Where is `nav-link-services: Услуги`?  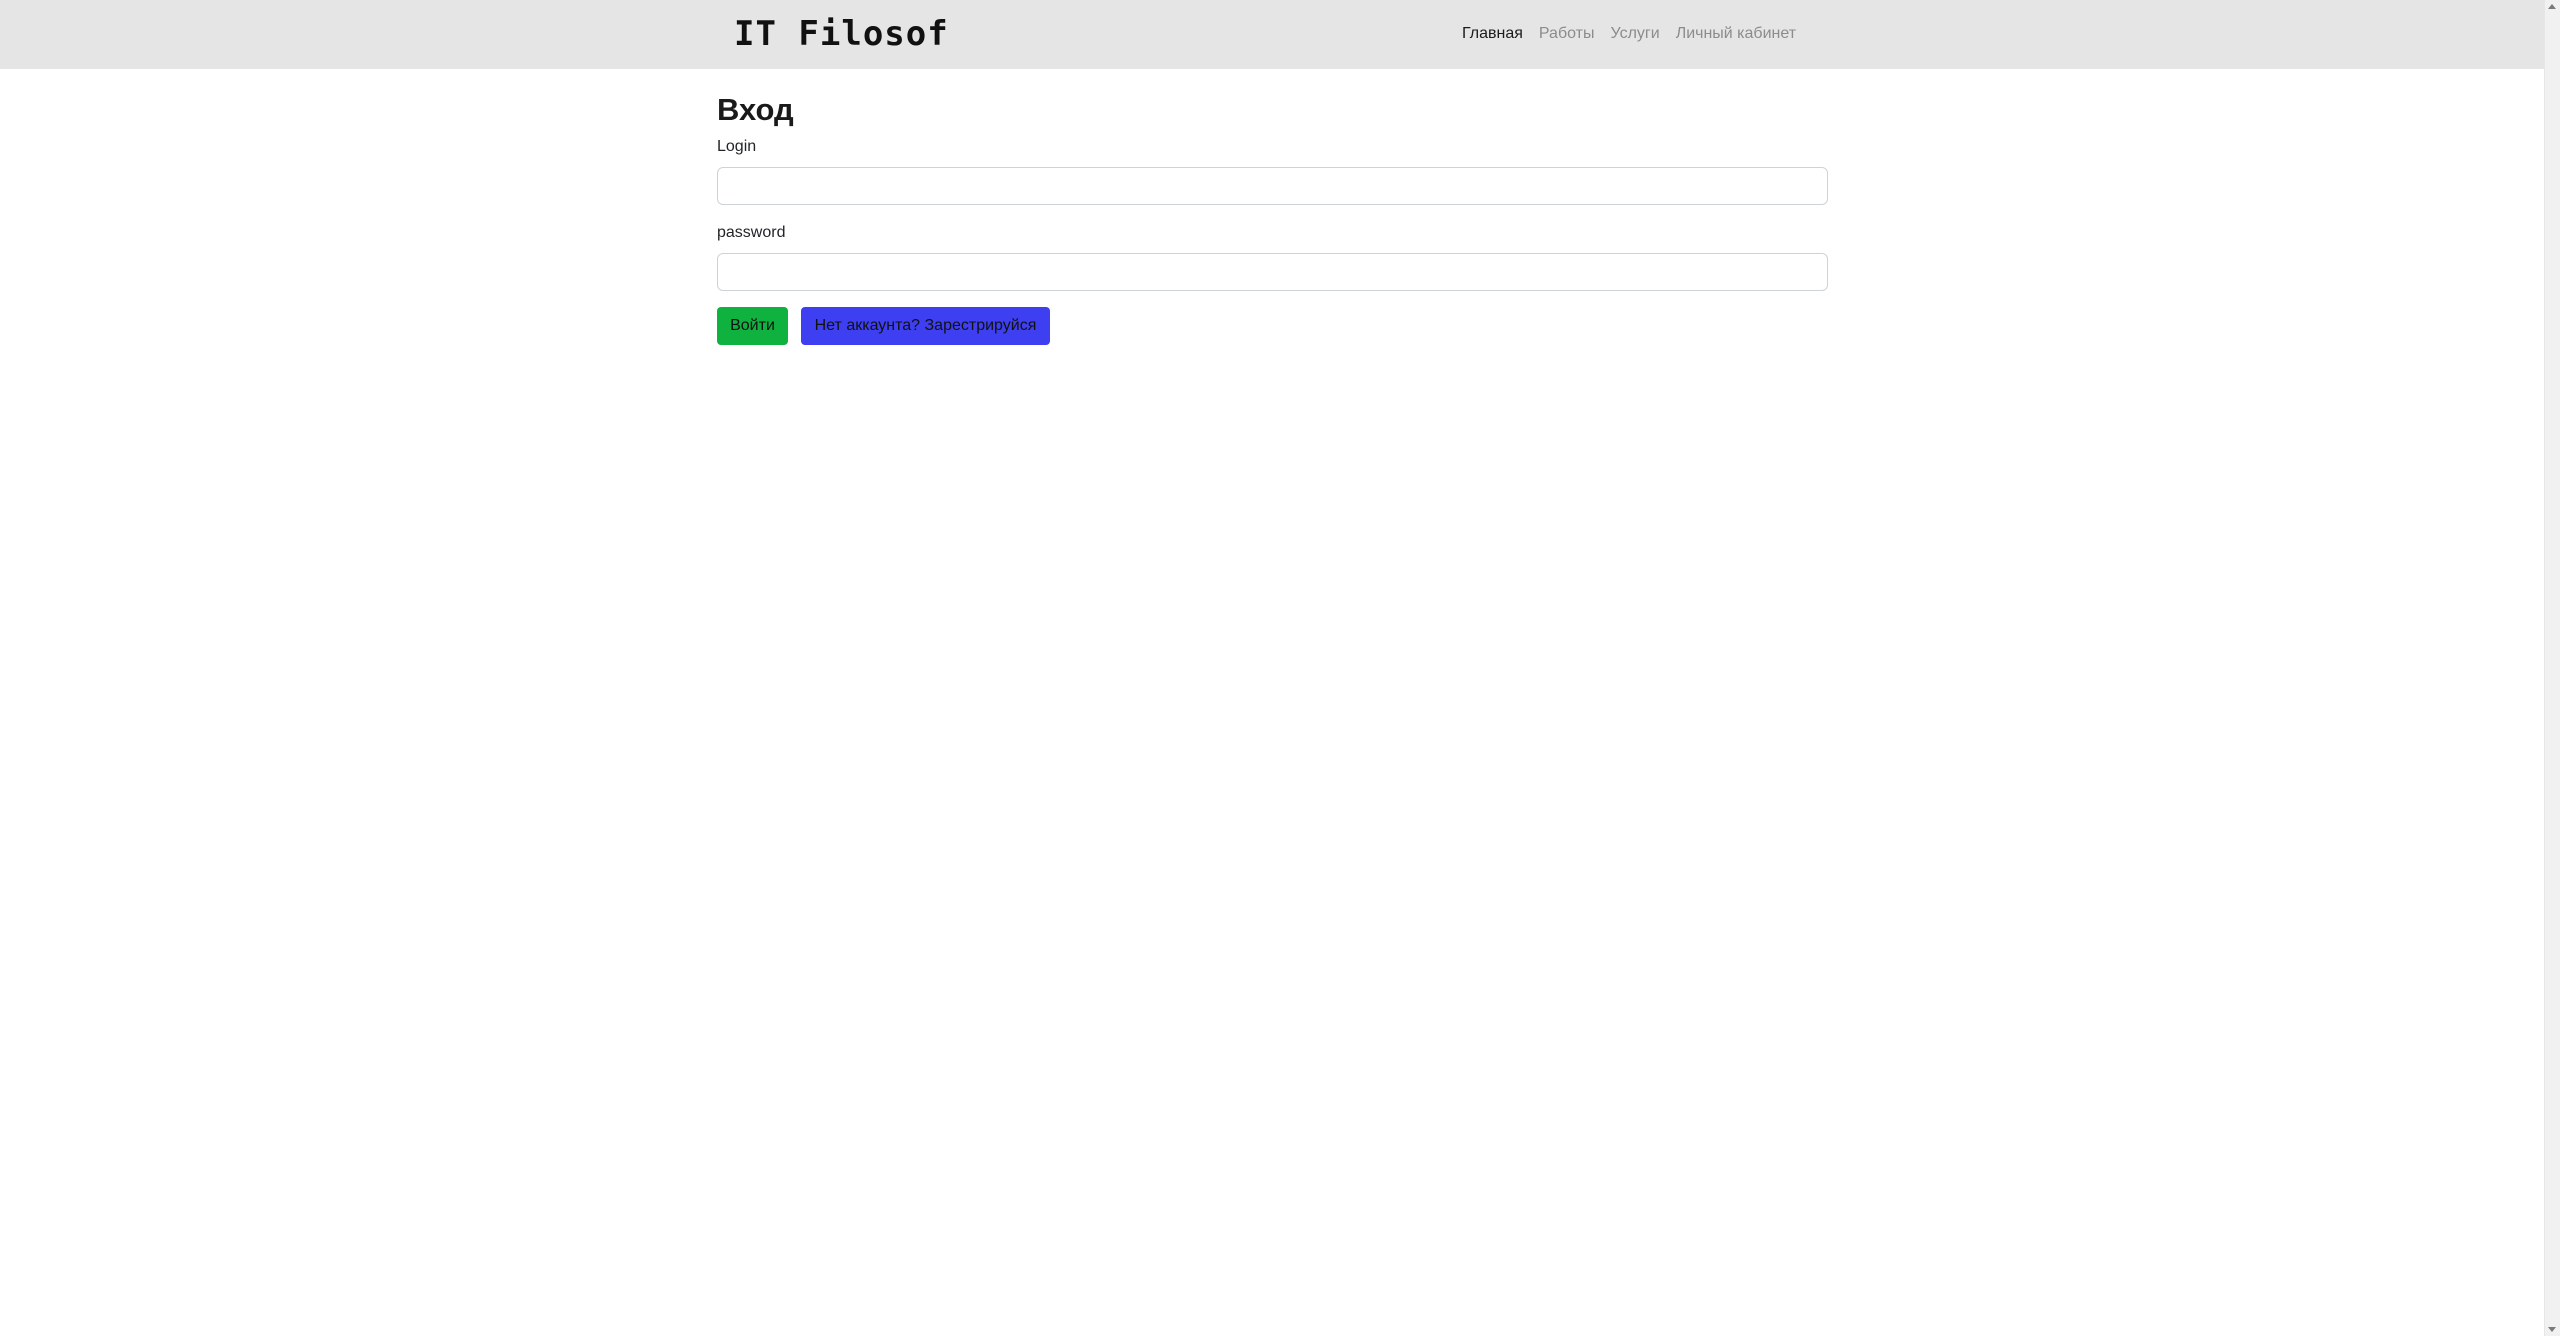 nav-link-services: Услуги is located at coordinates (1634, 34).